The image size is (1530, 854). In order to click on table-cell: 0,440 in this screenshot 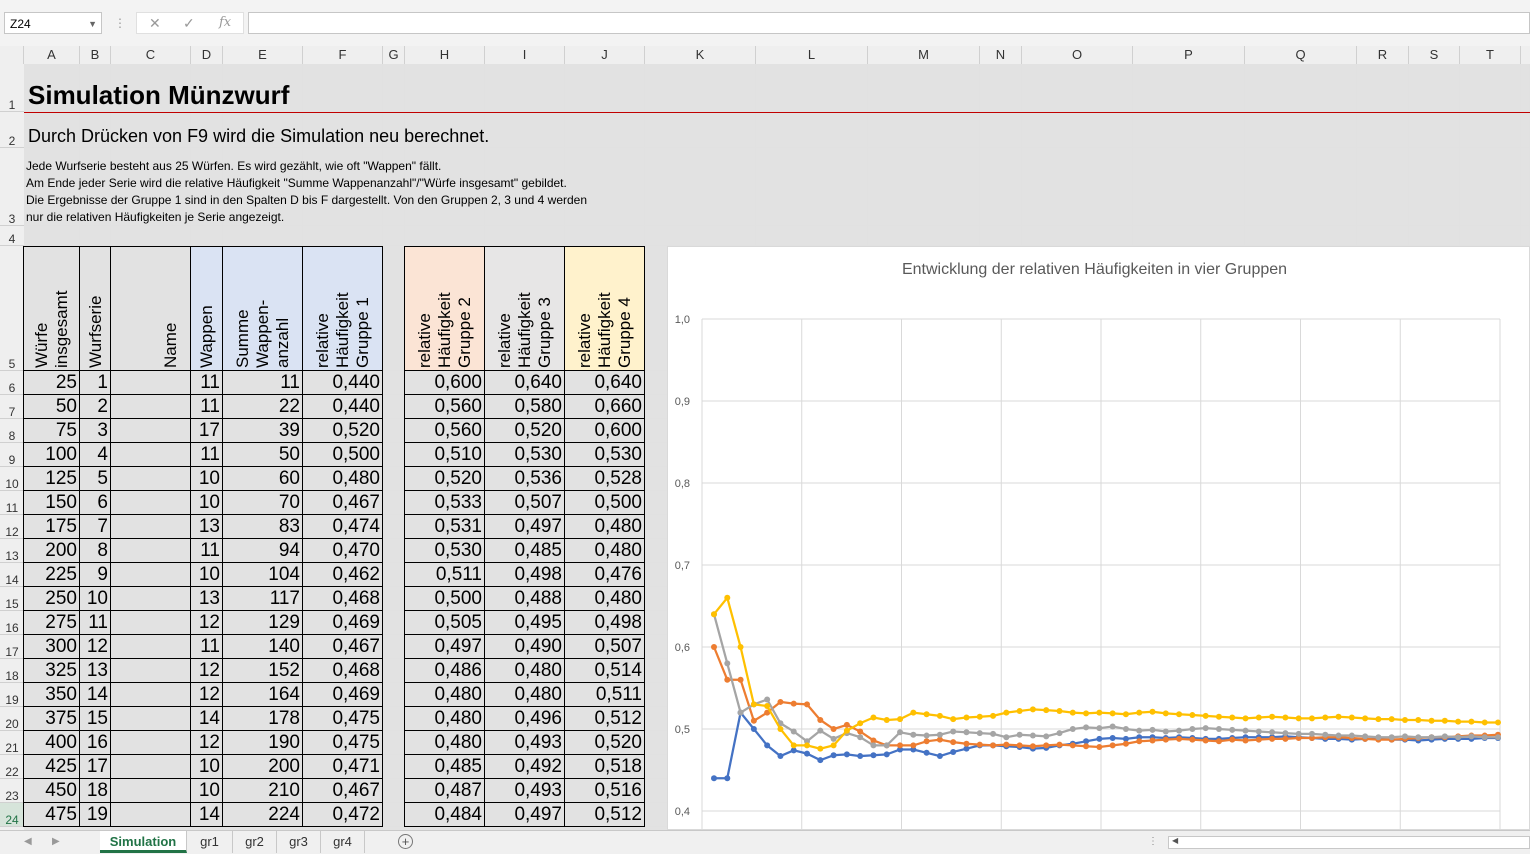, I will do `click(343, 383)`.